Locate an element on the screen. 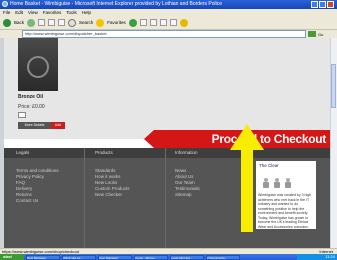 The image size is (337, 260). menu-view: View is located at coordinates (33, 12).